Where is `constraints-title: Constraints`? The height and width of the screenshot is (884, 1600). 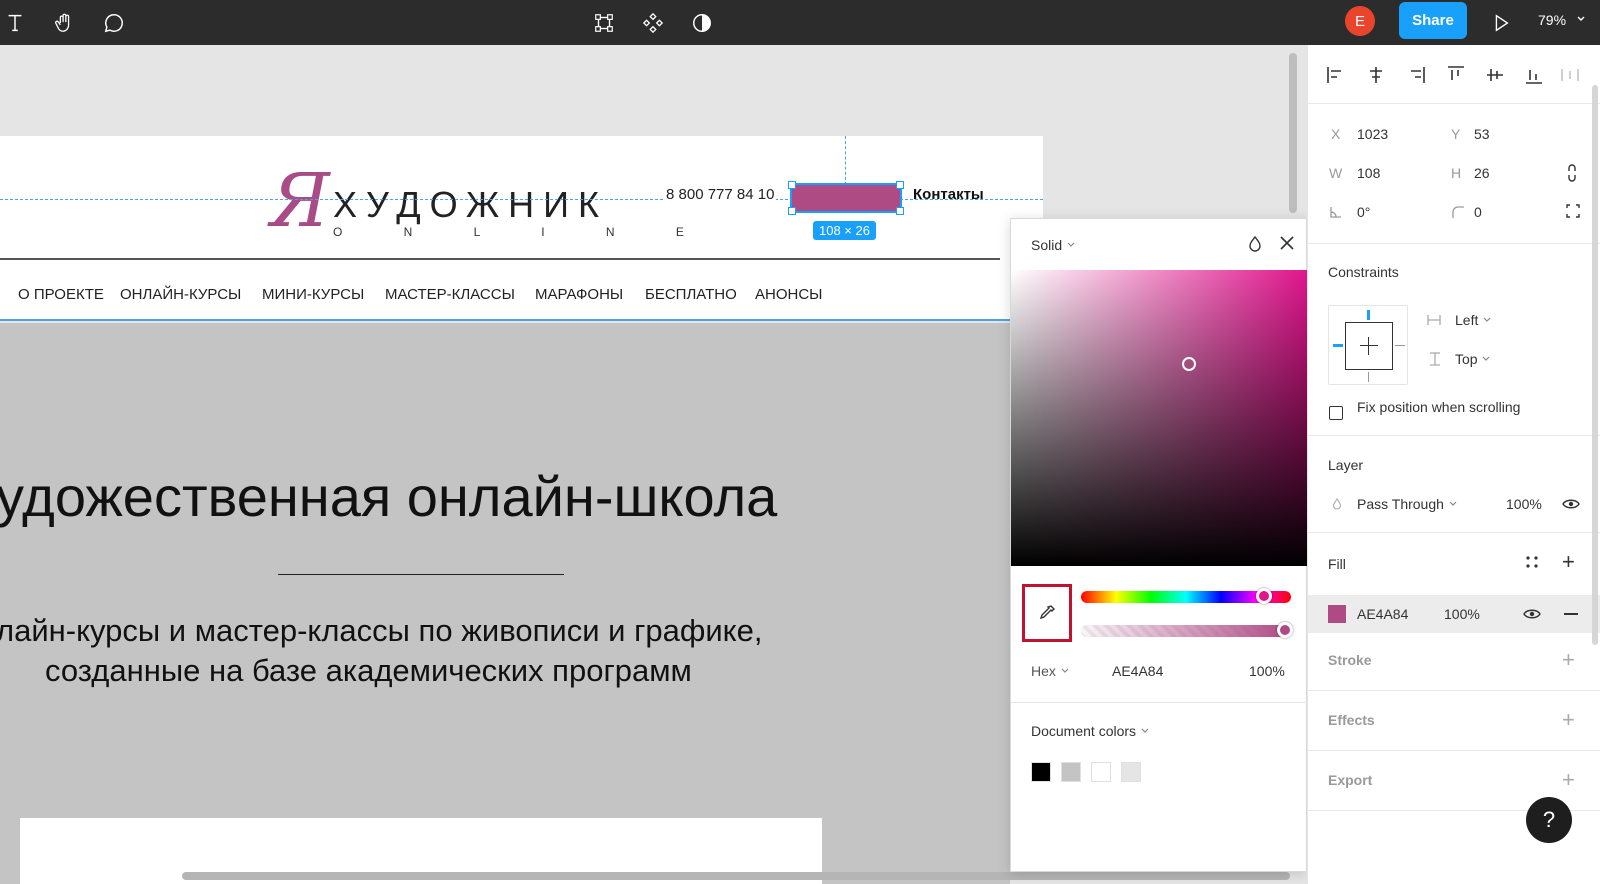
constraints-title: Constraints is located at coordinates (1363, 272).